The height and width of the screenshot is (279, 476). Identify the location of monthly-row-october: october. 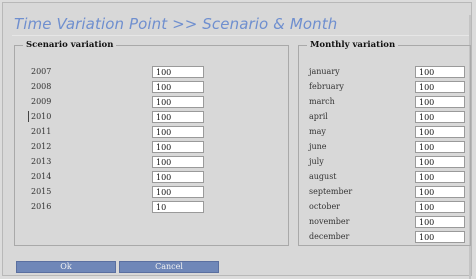
(389, 207).